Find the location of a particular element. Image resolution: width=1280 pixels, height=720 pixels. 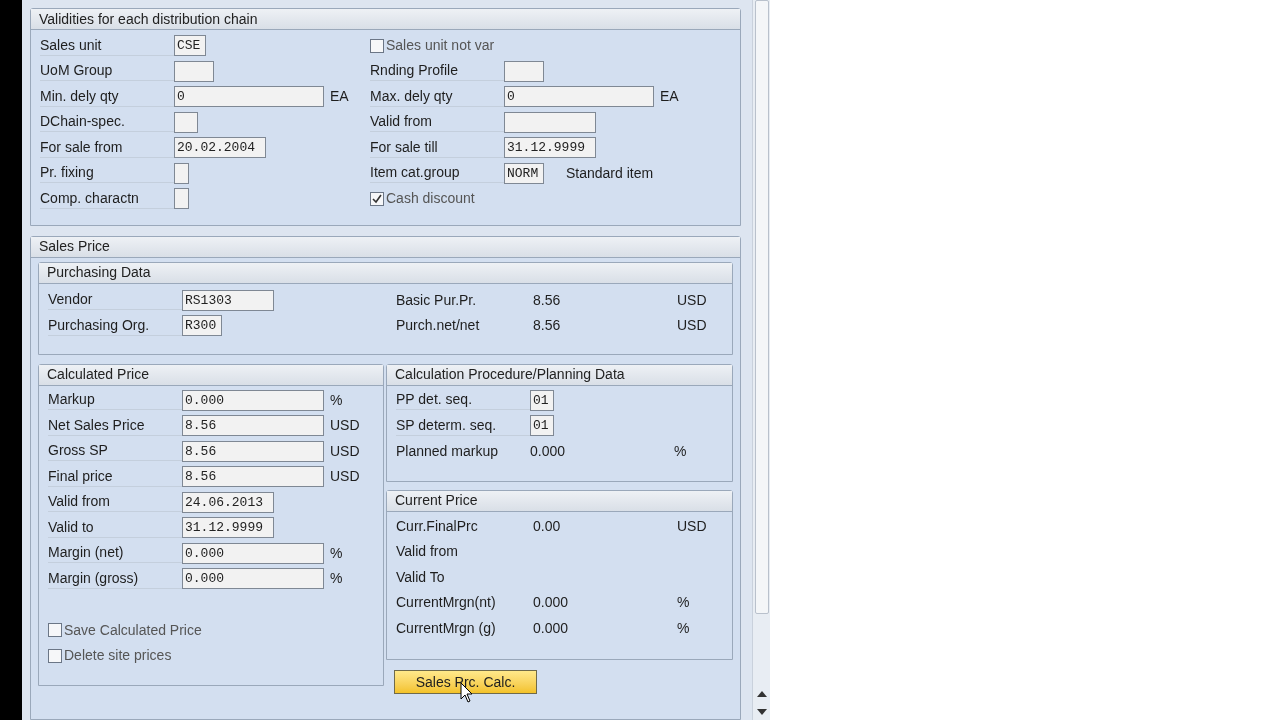

group-title: Calculated Price is located at coordinates (98, 375).